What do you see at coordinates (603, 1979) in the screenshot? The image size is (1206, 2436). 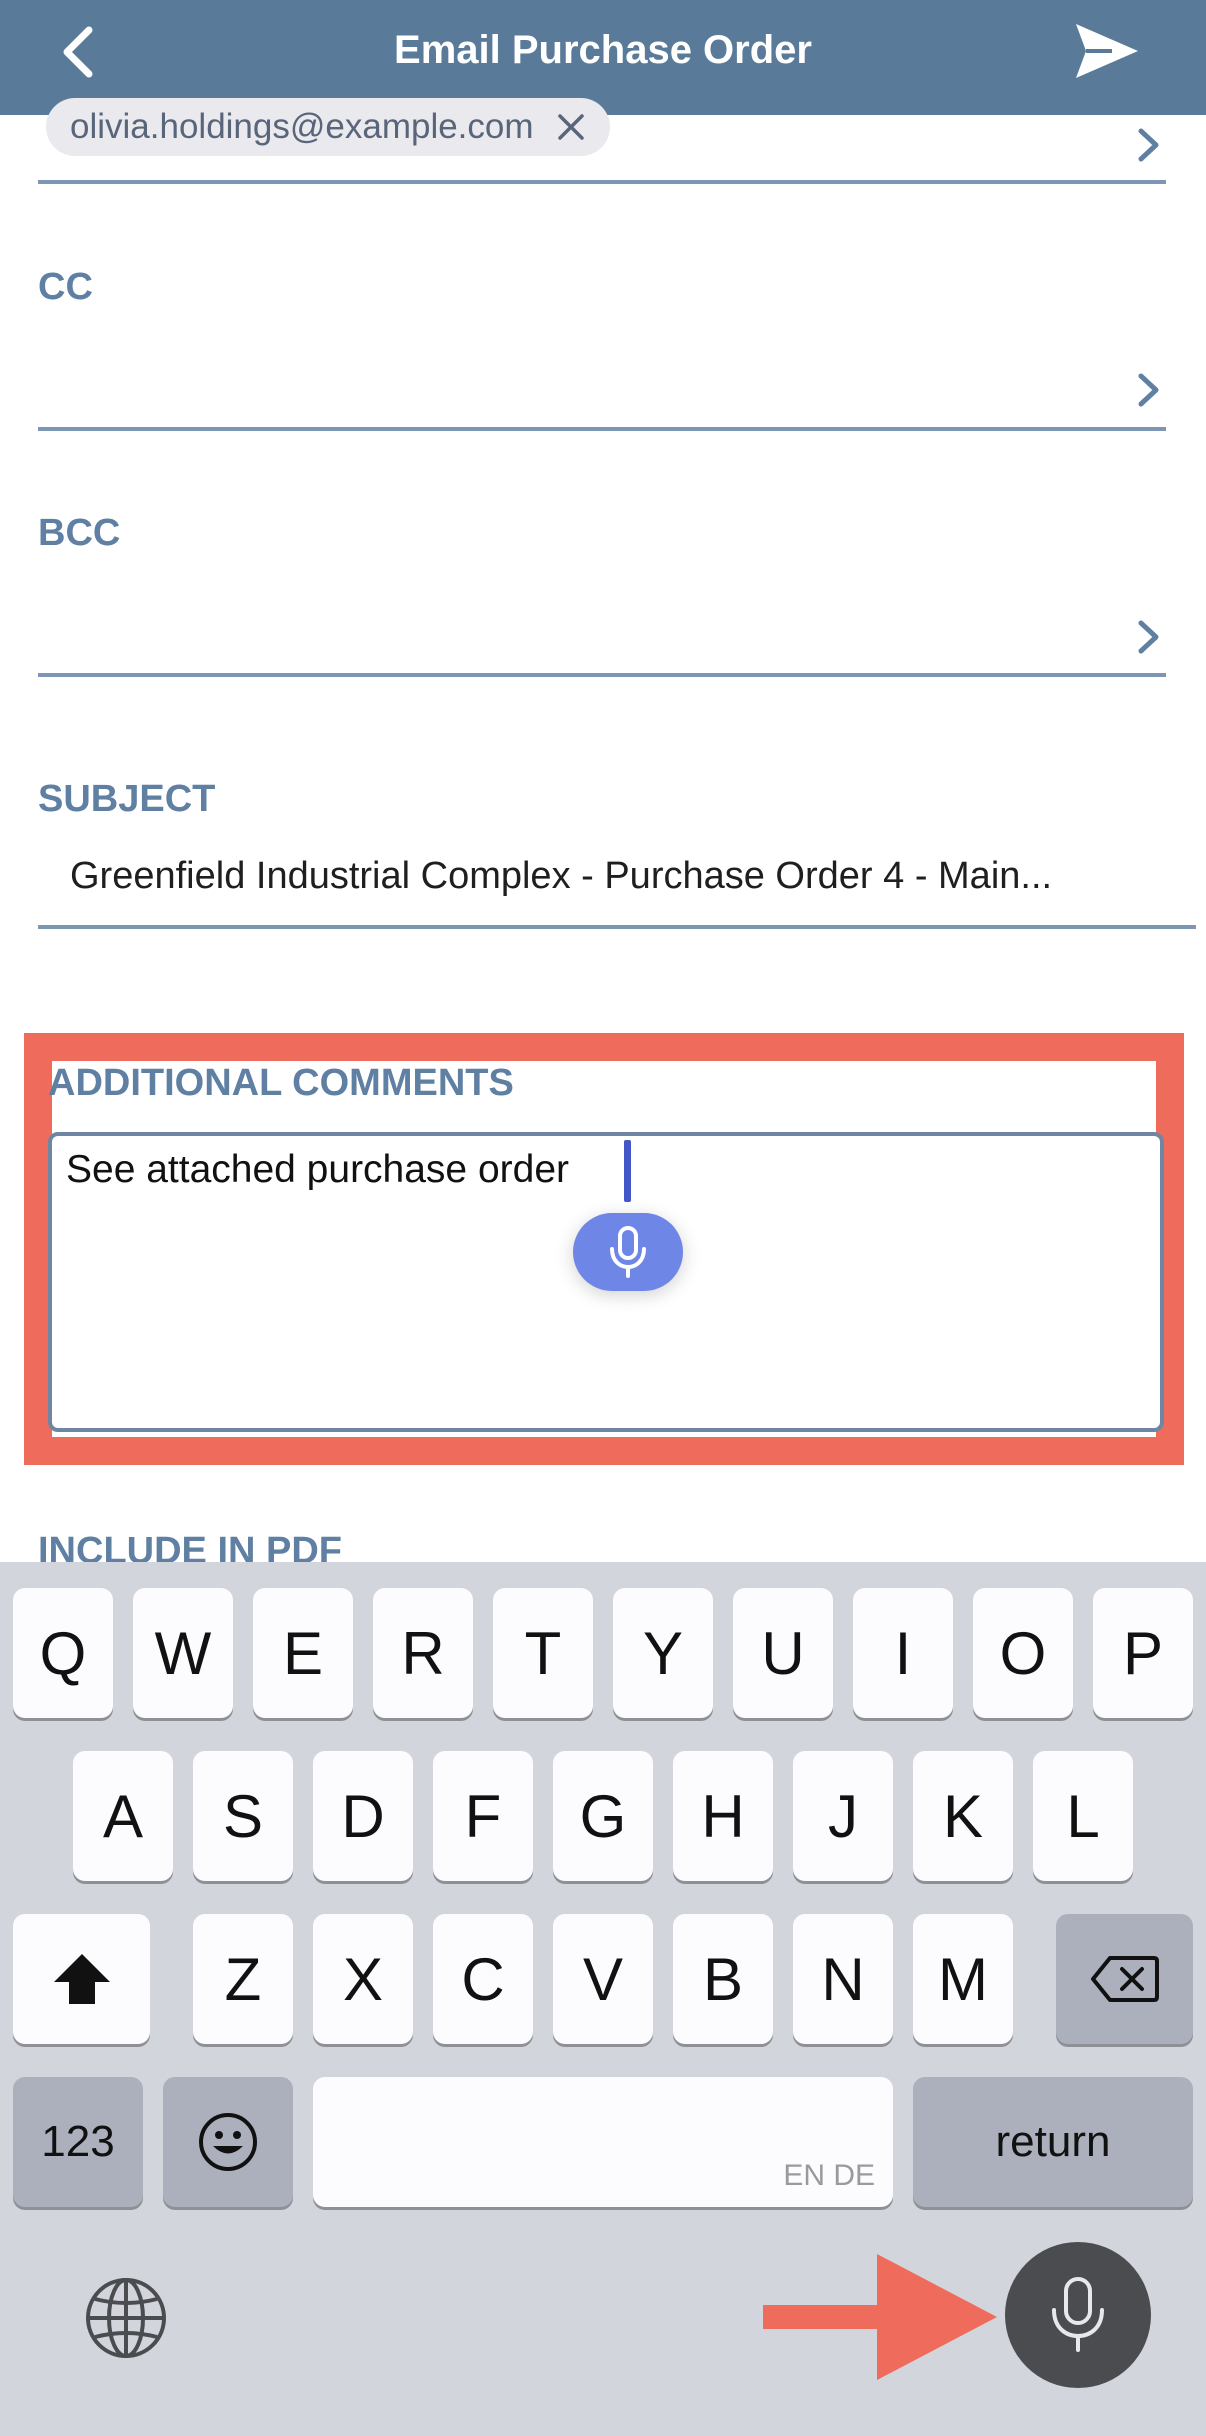 I see `key-v: V` at bounding box center [603, 1979].